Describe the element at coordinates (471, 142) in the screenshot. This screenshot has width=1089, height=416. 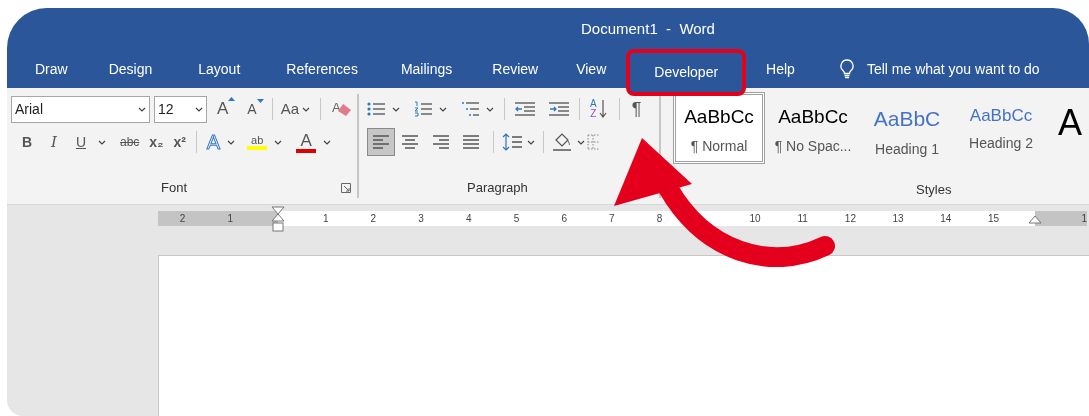
I see `align-justify-icon` at that location.